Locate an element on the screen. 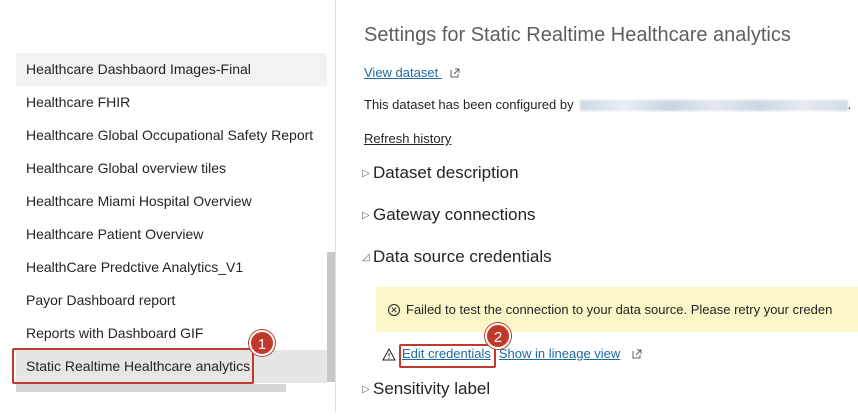 The image size is (858, 420). horizontal-scrollbar is located at coordinates (151, 388).